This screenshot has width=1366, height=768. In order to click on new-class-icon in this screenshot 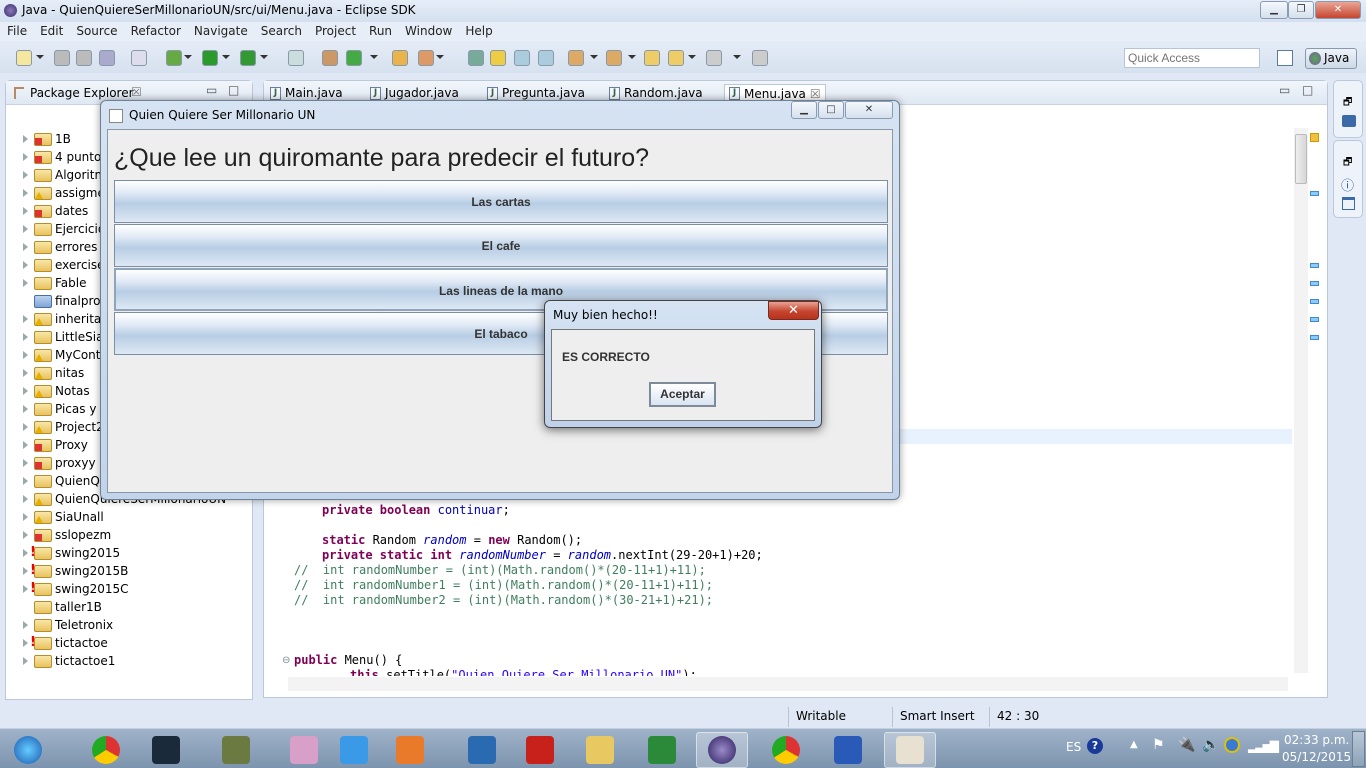, I will do `click(354, 58)`.